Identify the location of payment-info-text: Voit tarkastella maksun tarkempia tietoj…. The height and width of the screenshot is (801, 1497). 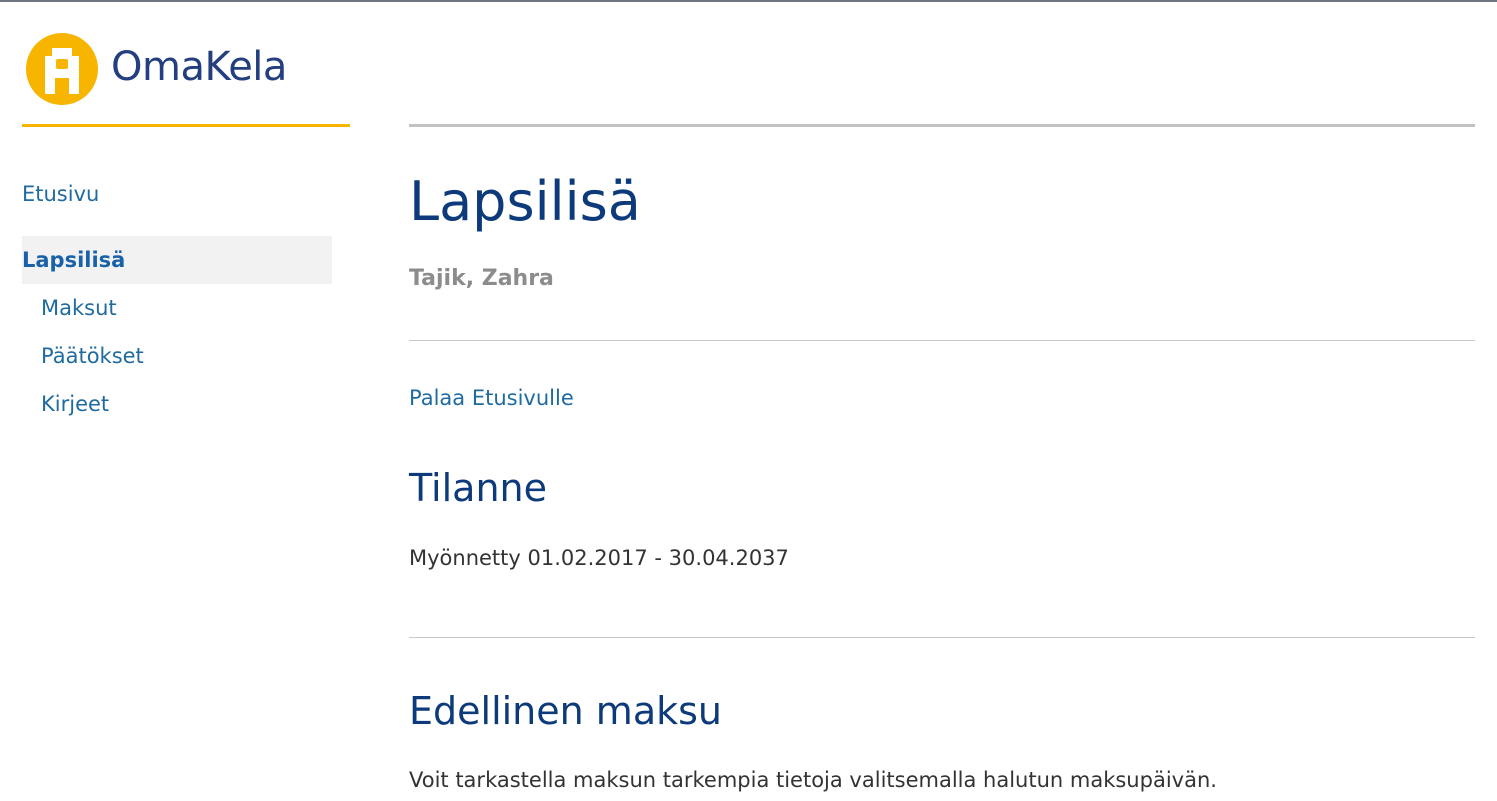
(813, 780).